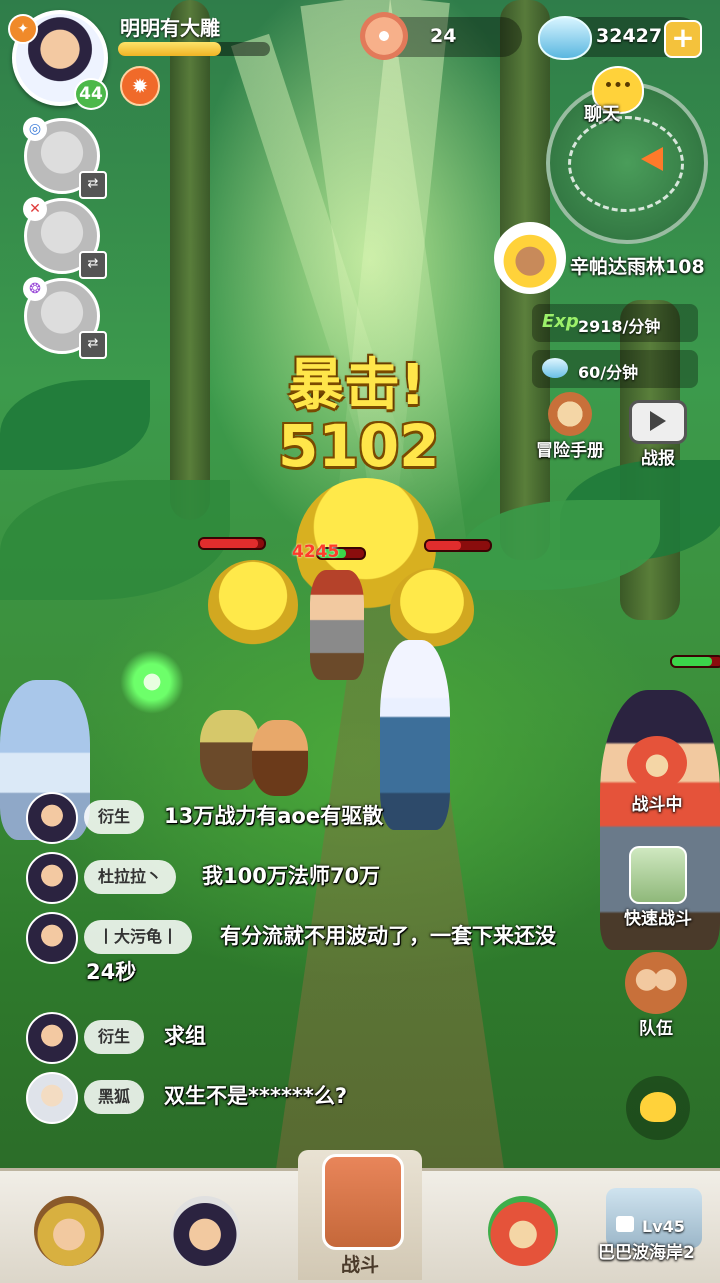 This screenshot has height=1283, width=720. I want to click on zone-name: 辛帕达雨林108, so click(637, 267).